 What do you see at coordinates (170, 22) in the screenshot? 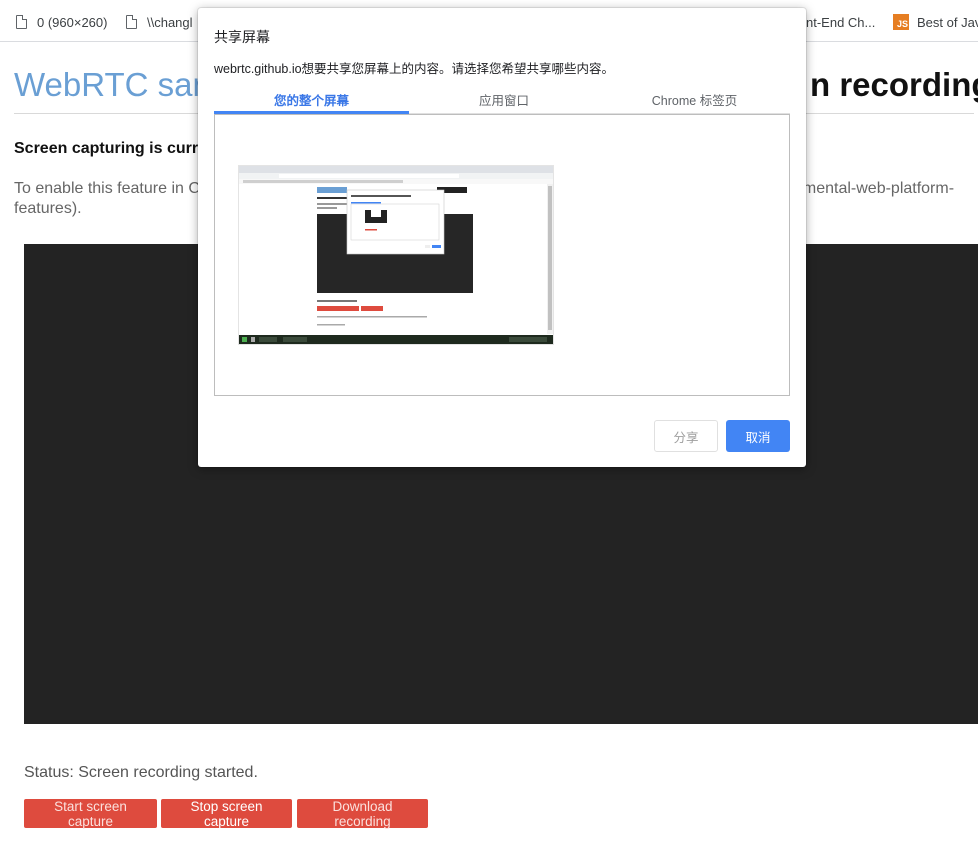
I see `bookmark-label: \\changl` at bounding box center [170, 22].